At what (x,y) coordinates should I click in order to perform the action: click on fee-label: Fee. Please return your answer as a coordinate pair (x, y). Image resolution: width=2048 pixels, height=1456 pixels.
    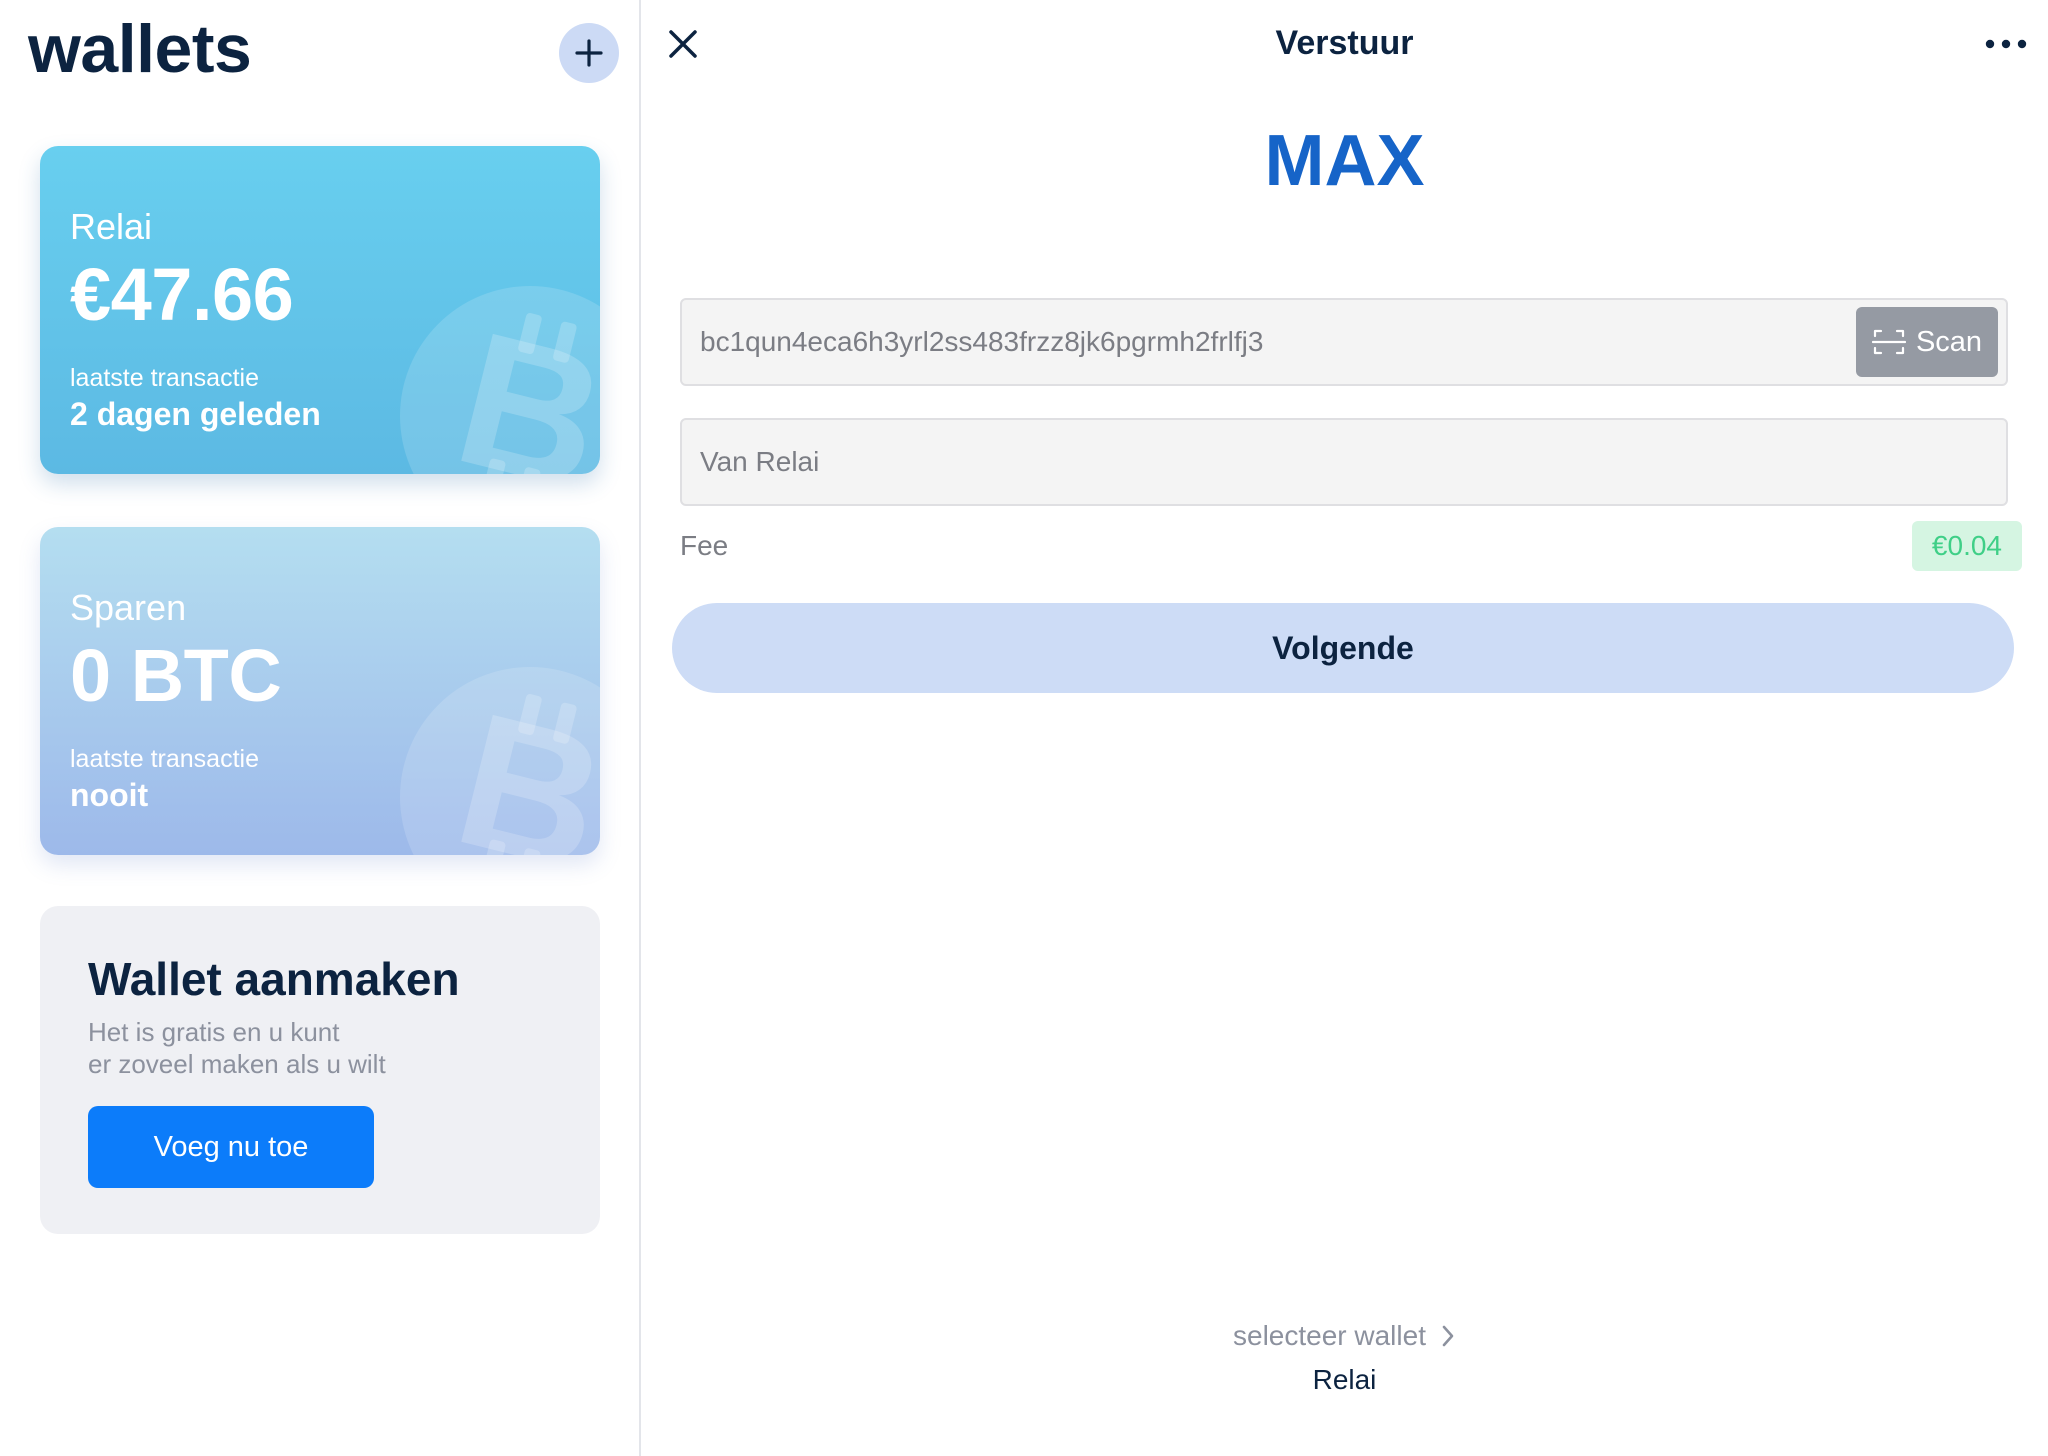
    Looking at the image, I should click on (704, 545).